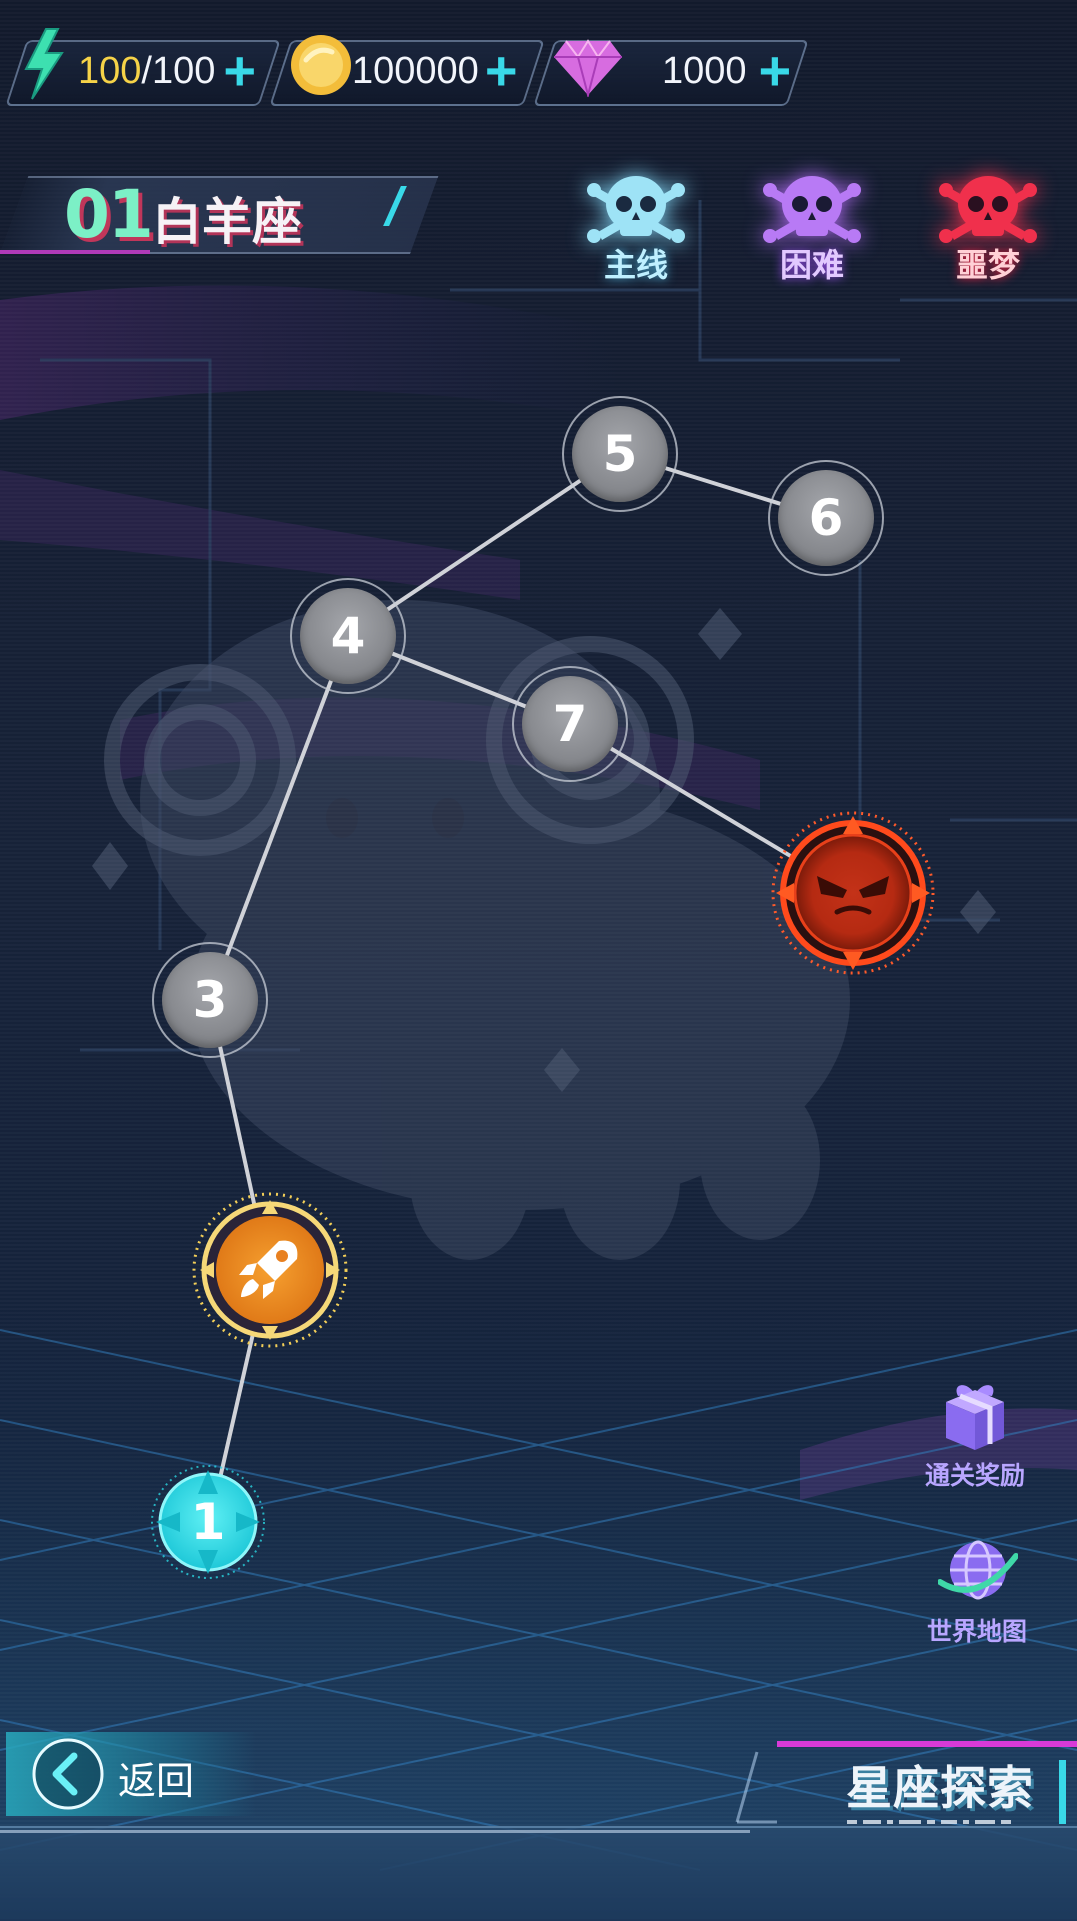 The height and width of the screenshot is (1921, 1077). Describe the element at coordinates (978, 1570) in the screenshot. I see `globe-icon` at that location.